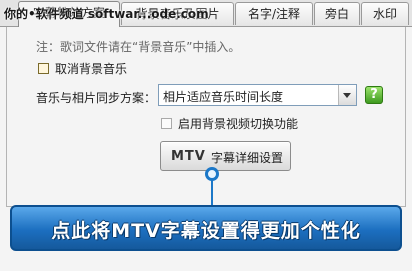 This screenshot has width=412, height=271. I want to click on bg-video-switch-checkbox, so click(166, 123).